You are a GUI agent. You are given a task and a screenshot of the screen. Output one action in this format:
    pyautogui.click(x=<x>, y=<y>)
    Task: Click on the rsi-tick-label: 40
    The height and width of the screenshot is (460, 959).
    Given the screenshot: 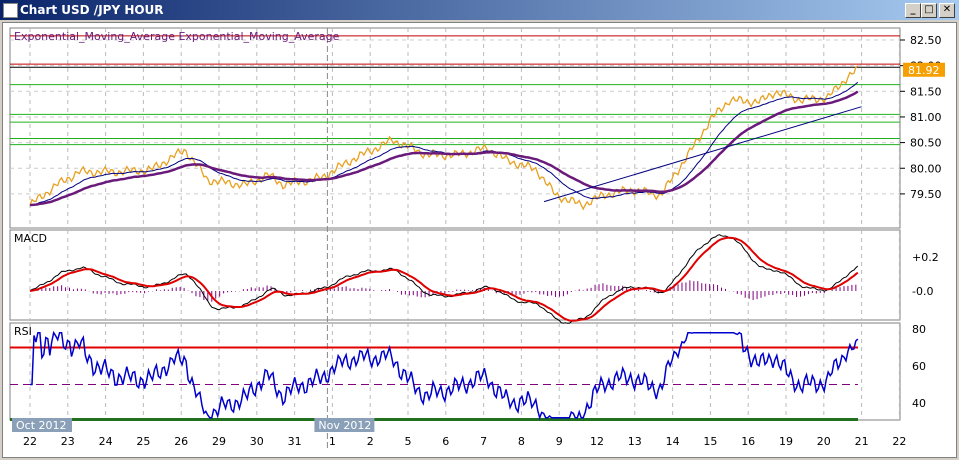 What is the action you would take?
    pyautogui.click(x=919, y=403)
    